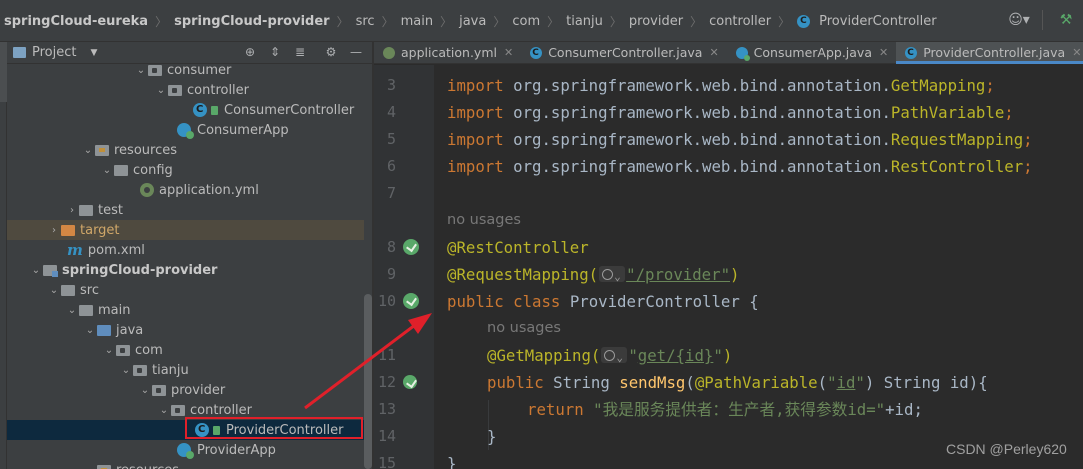 This screenshot has width=1083, height=469. What do you see at coordinates (76, 21) in the screenshot?
I see `breadcrumb-item: springCloud-eureka` at bounding box center [76, 21].